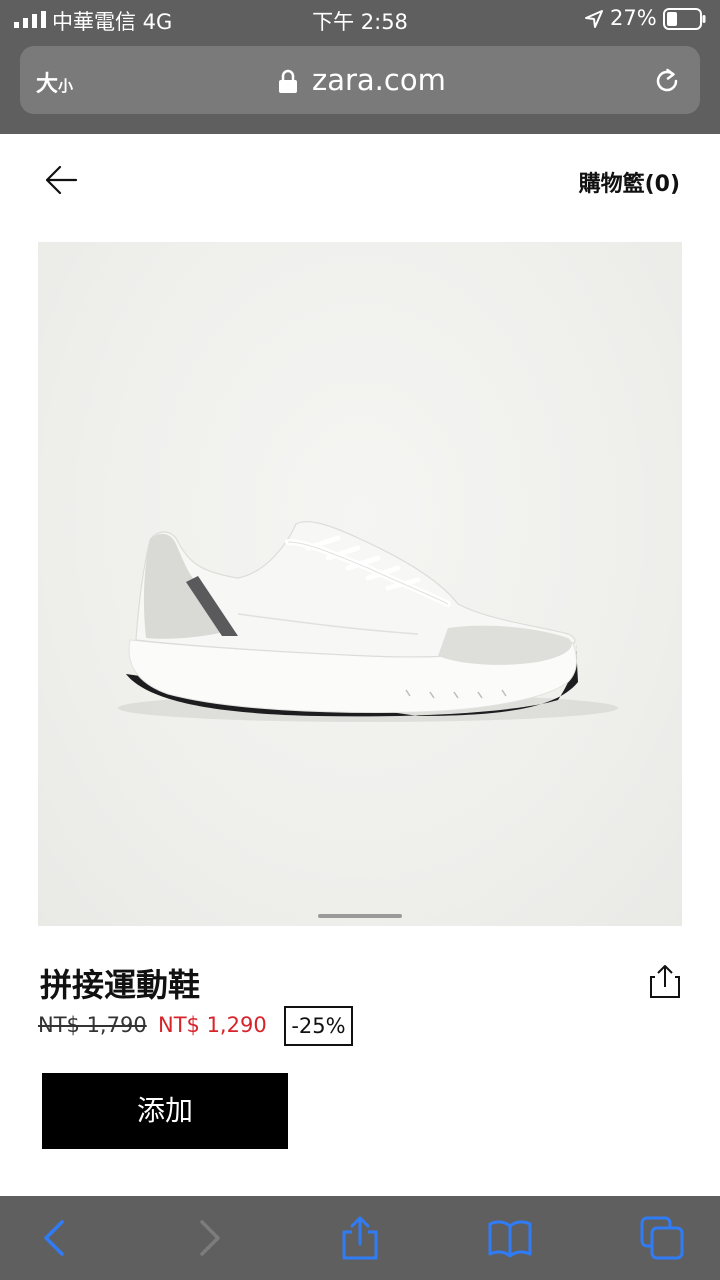 This screenshot has height=1280, width=720. Describe the element at coordinates (56, 1238) in the screenshot. I see `back-icon` at that location.